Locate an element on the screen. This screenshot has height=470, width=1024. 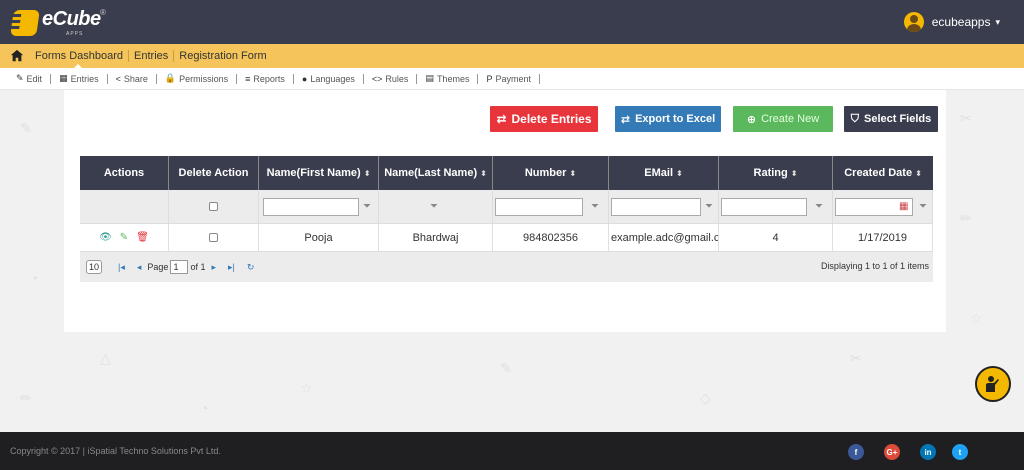
create-new-label: Create New is located at coordinates (790, 119).